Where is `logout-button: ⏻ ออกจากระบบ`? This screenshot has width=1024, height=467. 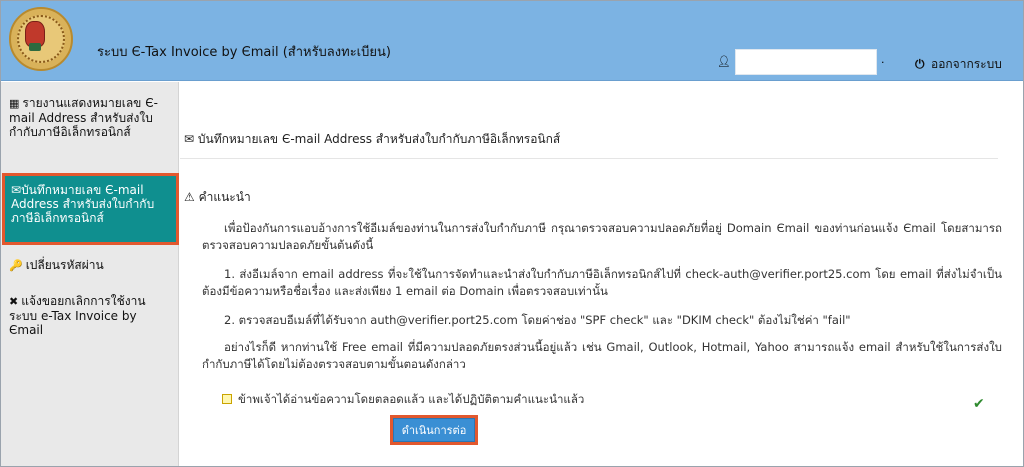 logout-button: ⏻ ออกจากระบบ is located at coordinates (958, 64).